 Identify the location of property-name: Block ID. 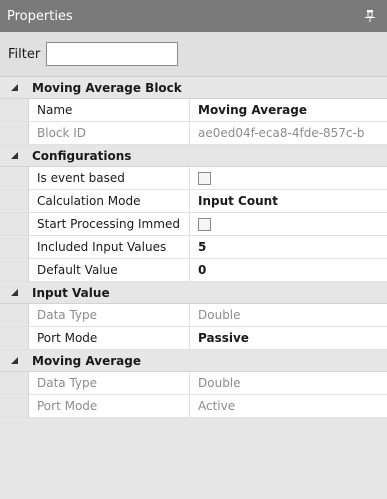
(109, 133).